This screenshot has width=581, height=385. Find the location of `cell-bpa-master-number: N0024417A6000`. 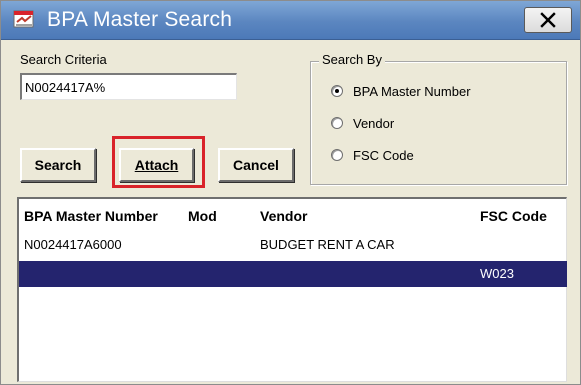

cell-bpa-master-number: N0024417A6000 is located at coordinates (73, 244).